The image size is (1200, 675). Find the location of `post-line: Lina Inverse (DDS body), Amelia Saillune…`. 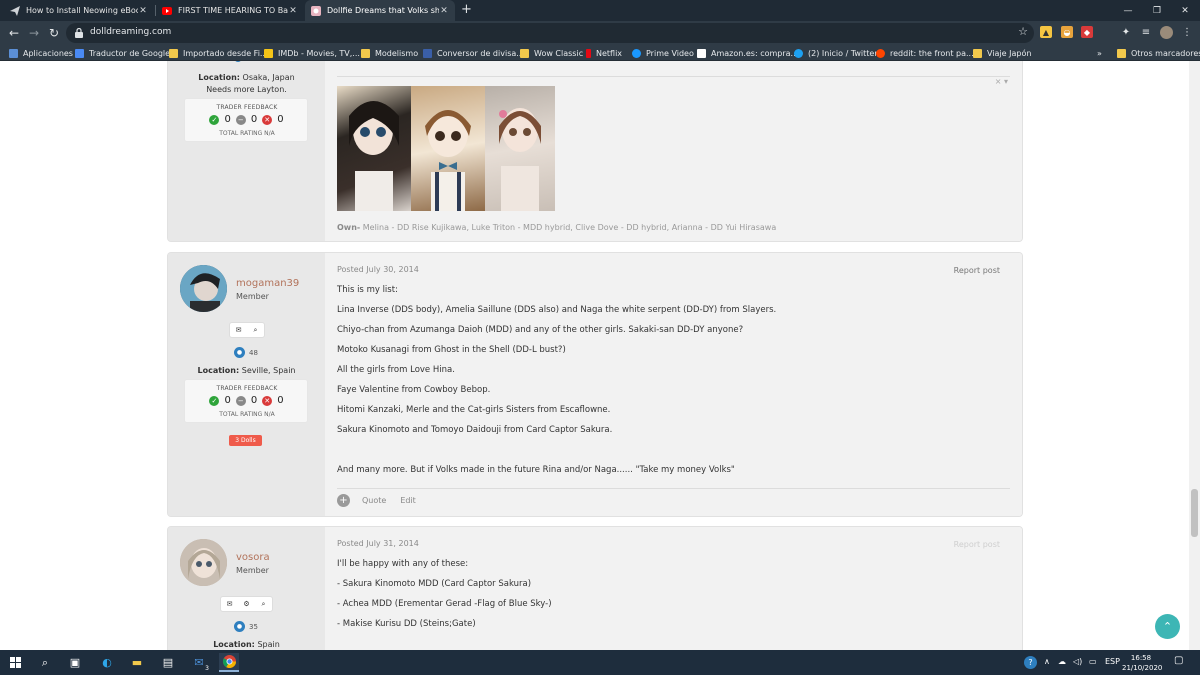

post-line: Lina Inverse (DDS body), Amelia Saillune… is located at coordinates (557, 310).